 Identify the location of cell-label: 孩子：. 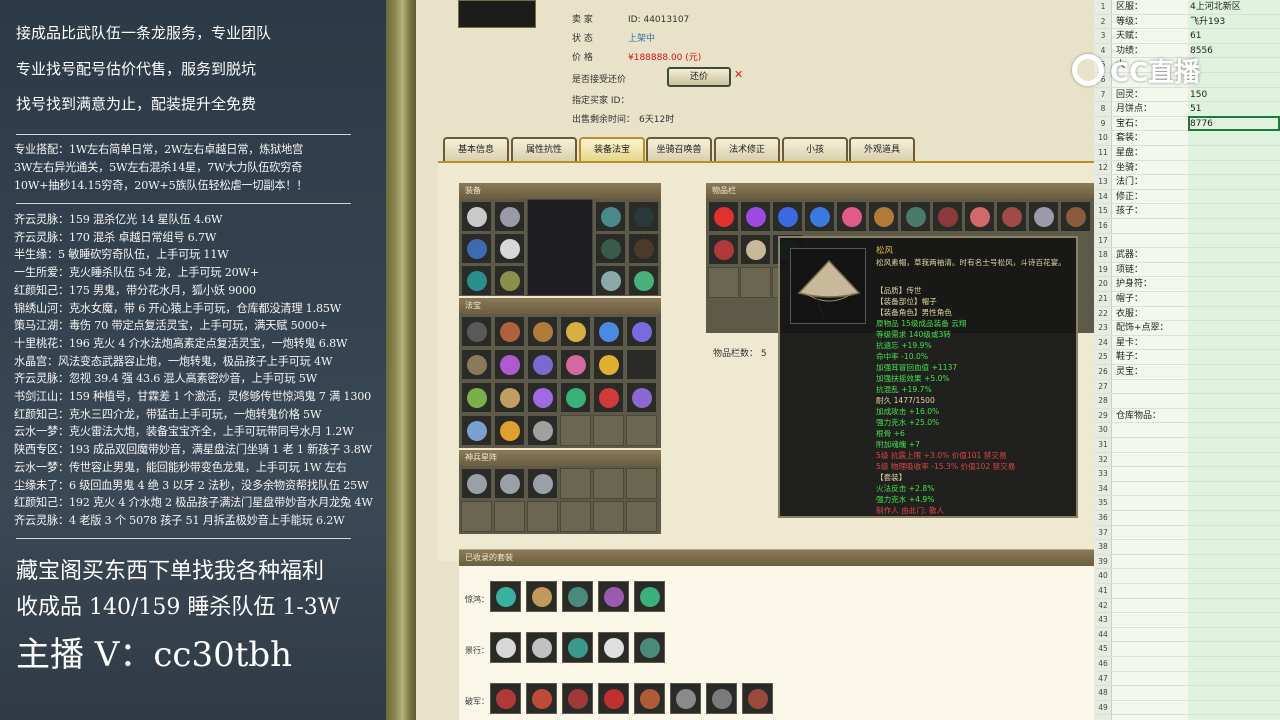
(1129, 211).